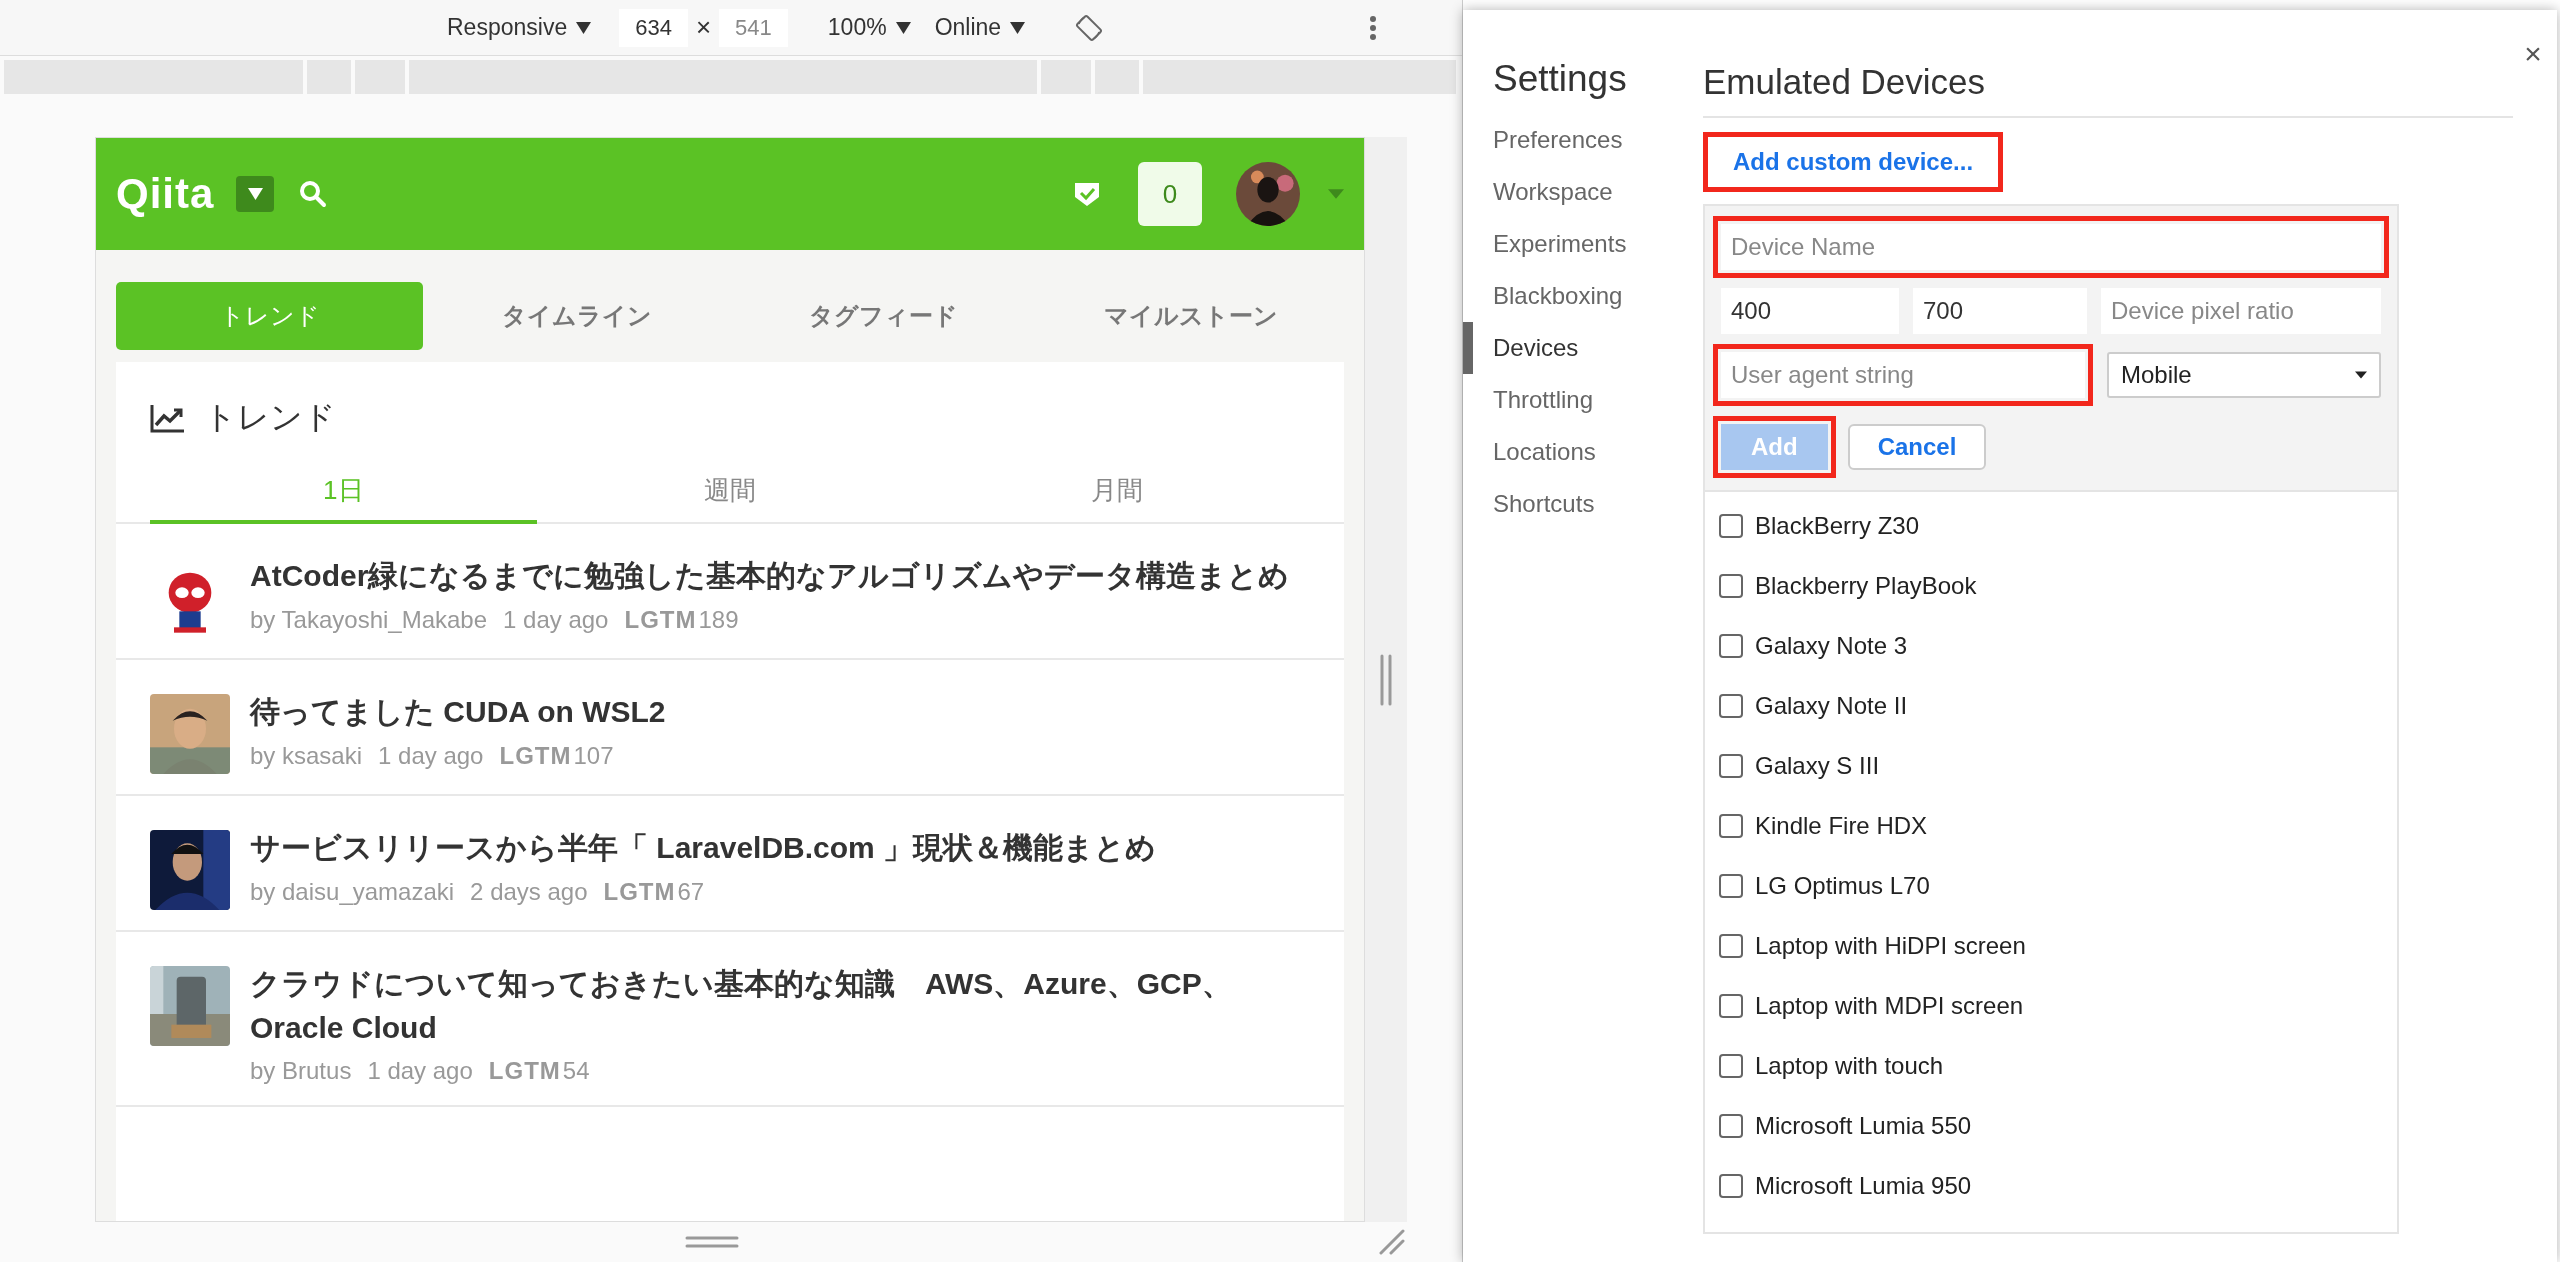  I want to click on like-count: LGTM 107, so click(556, 755).